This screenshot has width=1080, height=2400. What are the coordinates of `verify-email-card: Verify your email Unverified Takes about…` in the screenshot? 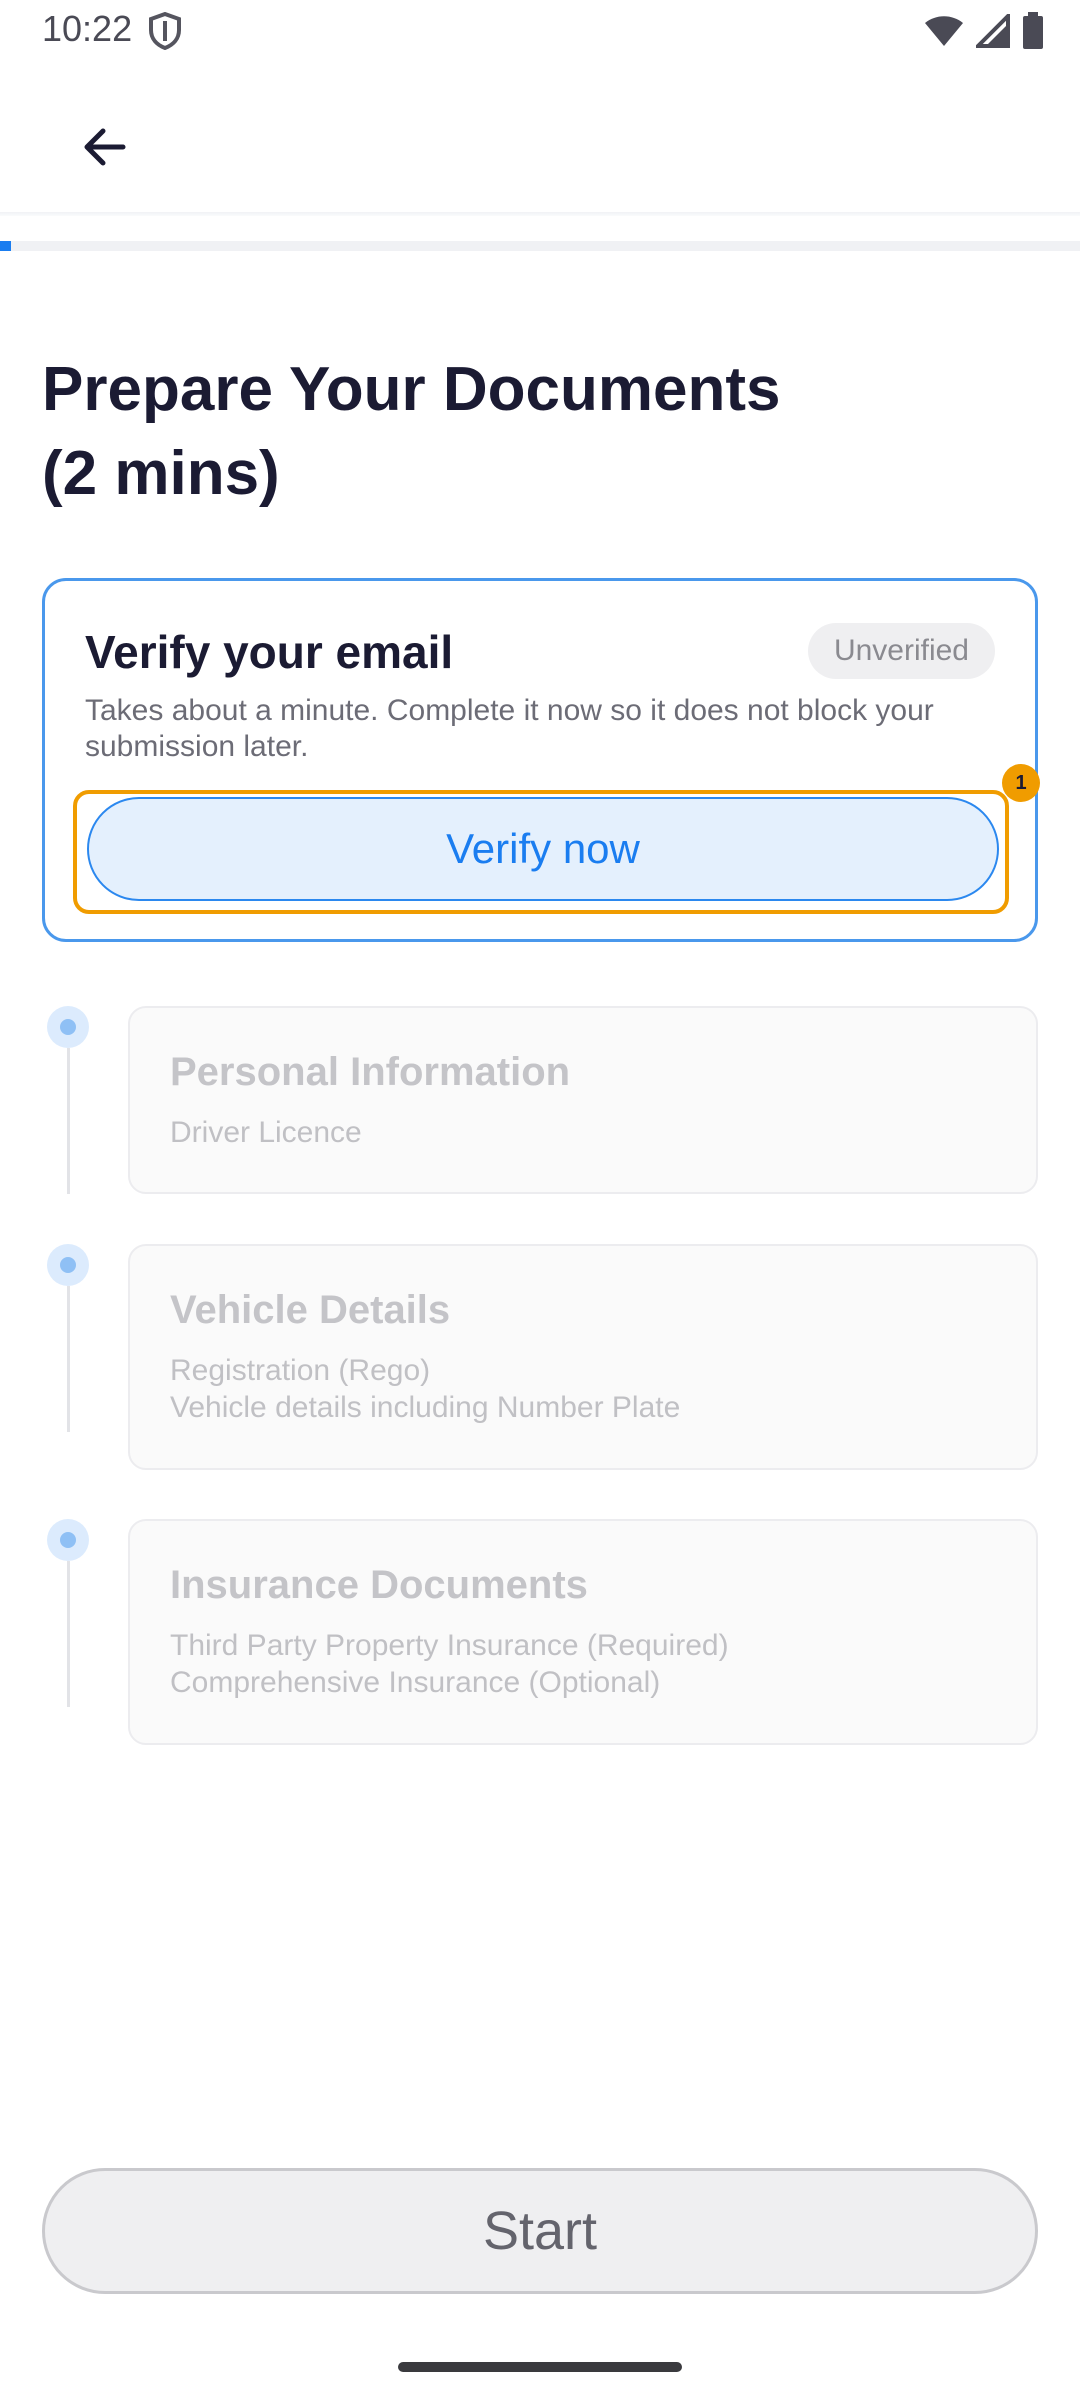 It's located at (540, 760).